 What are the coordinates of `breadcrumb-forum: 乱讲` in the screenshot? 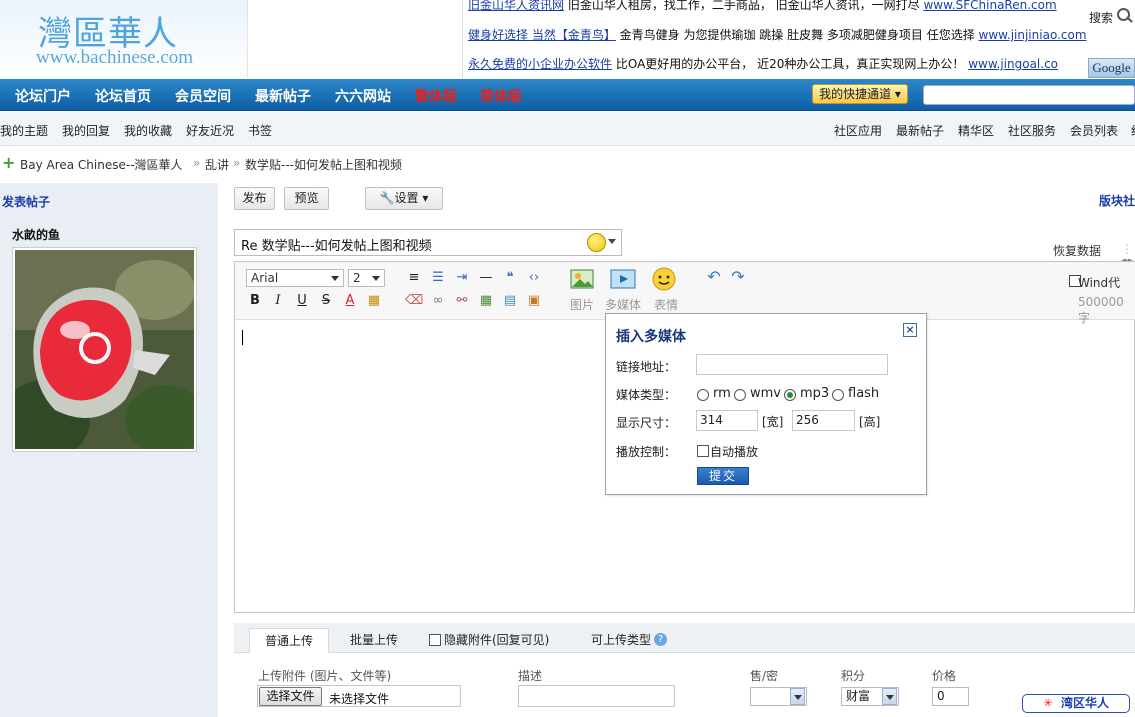 It's located at (217, 164).